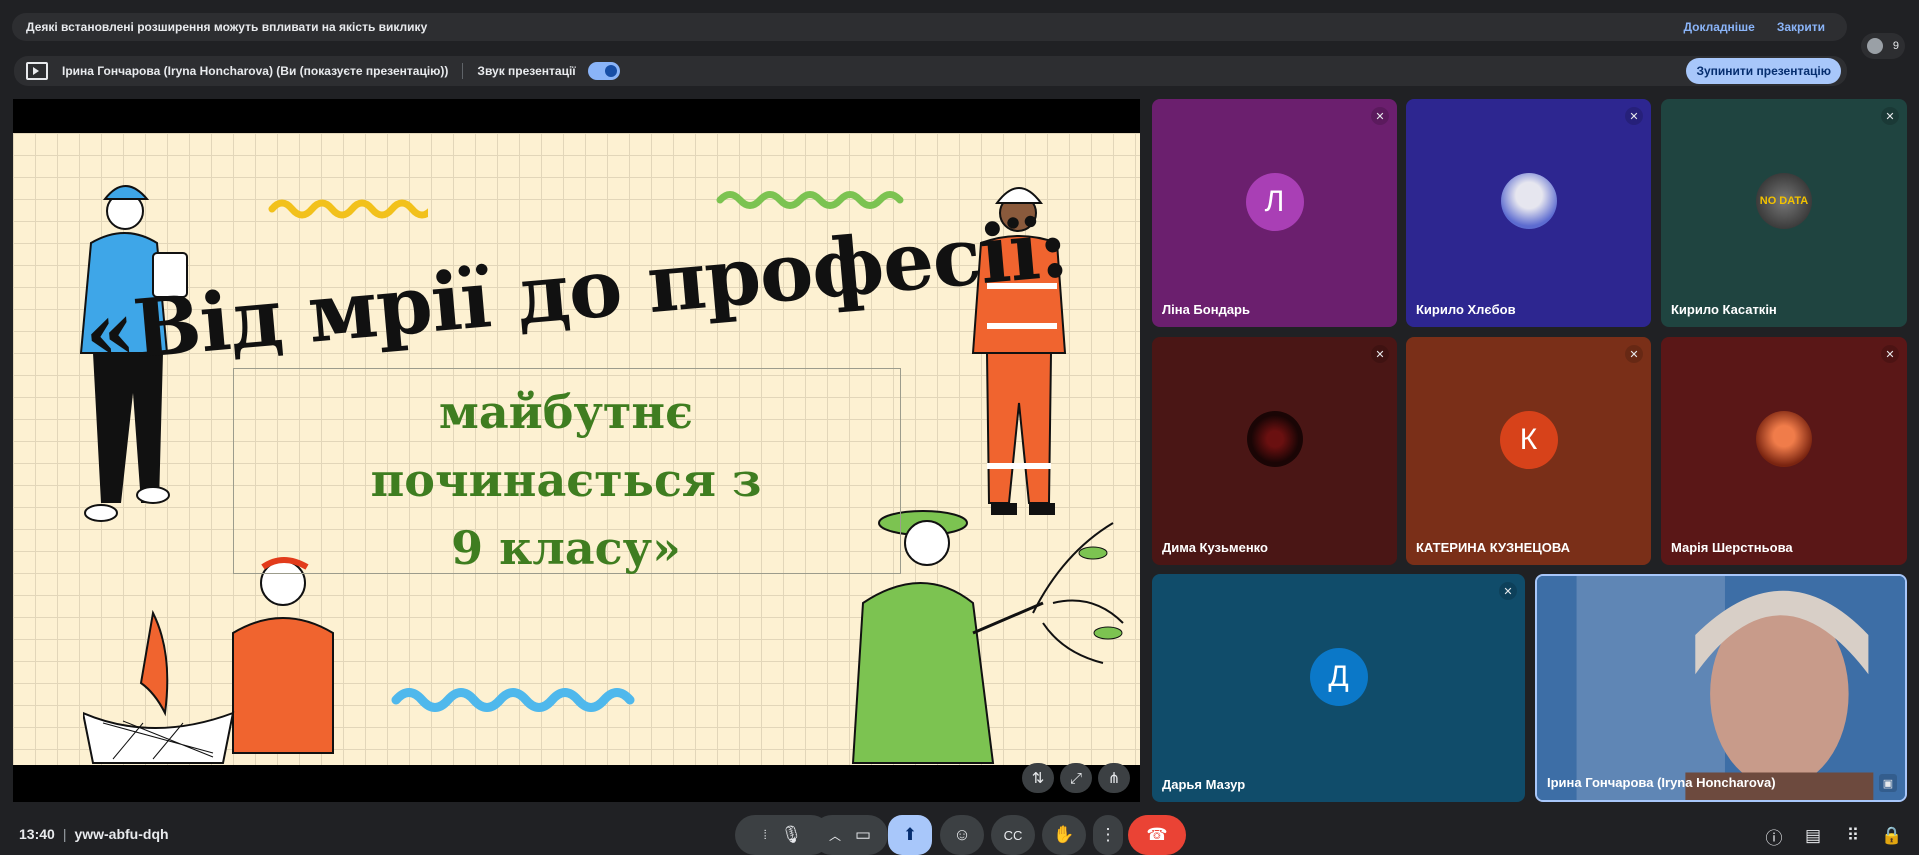 The image size is (1919, 855). I want to click on participant-tile: ✕ Марія Шерстньова, so click(1784, 451).